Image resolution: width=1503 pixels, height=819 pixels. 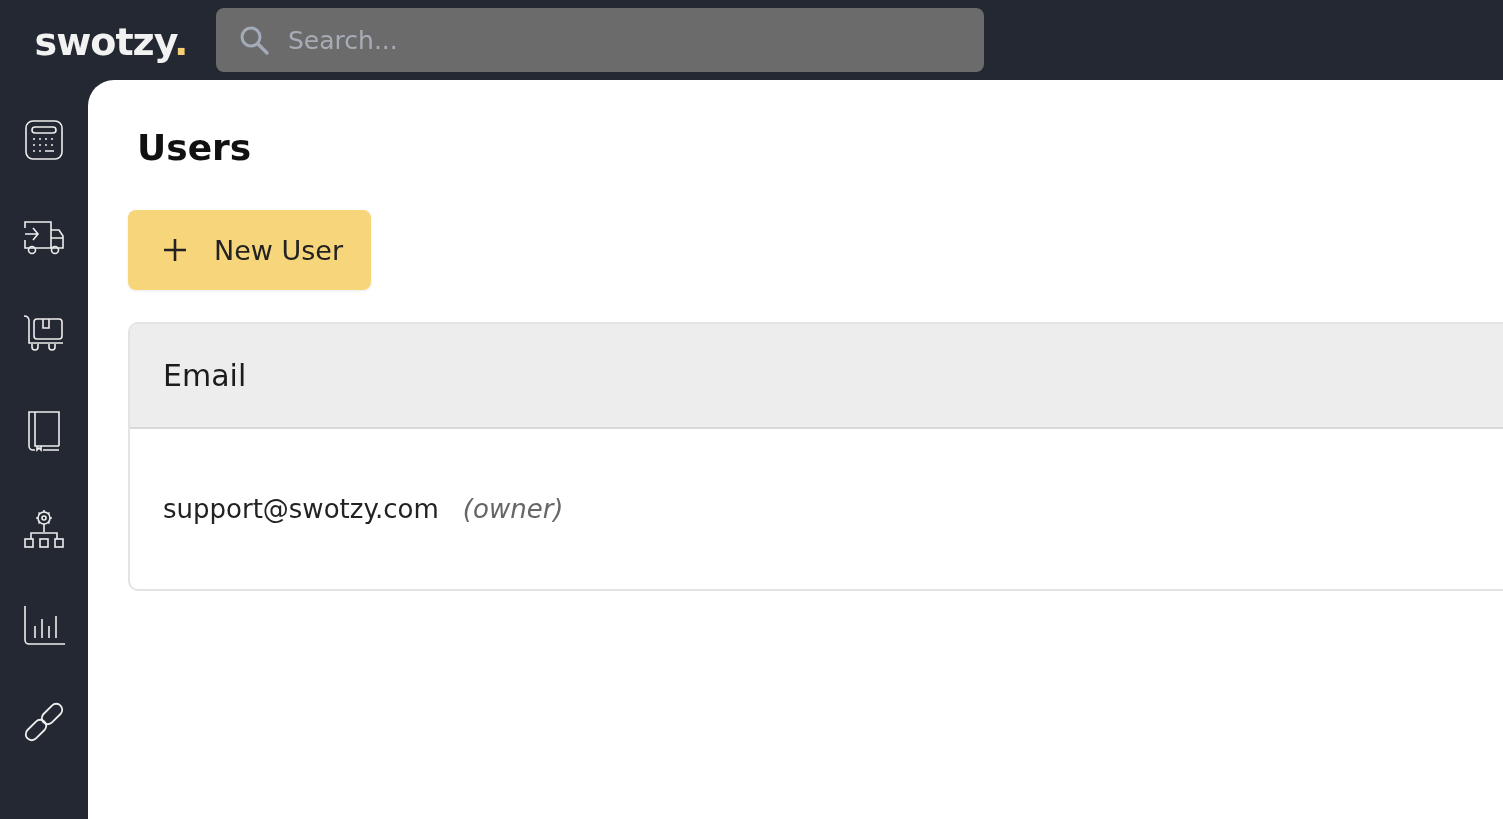 What do you see at coordinates (205, 375) in the screenshot?
I see `column-header: Email` at bounding box center [205, 375].